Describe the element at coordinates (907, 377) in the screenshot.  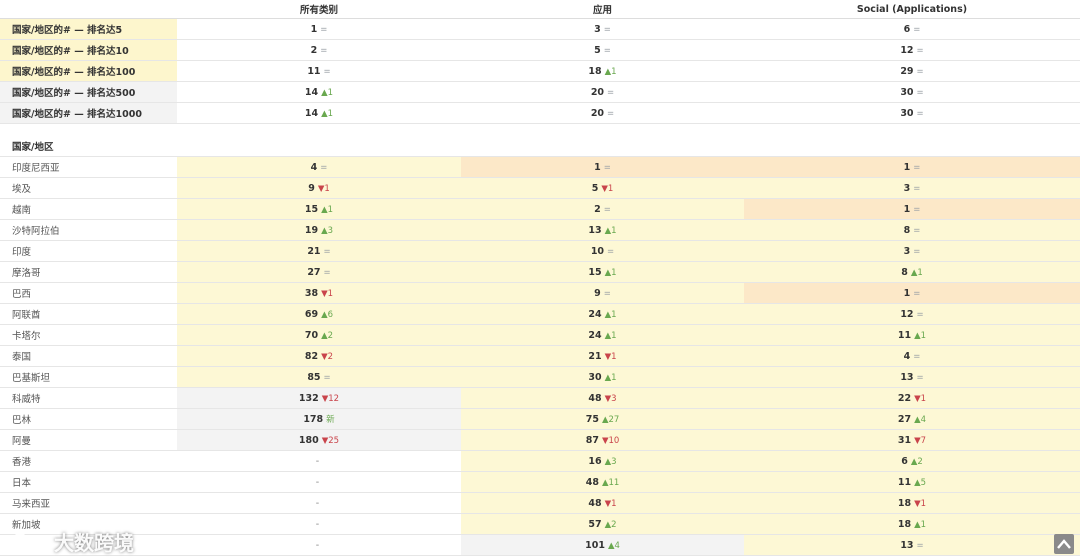
I see `rank-value: 13` at that location.